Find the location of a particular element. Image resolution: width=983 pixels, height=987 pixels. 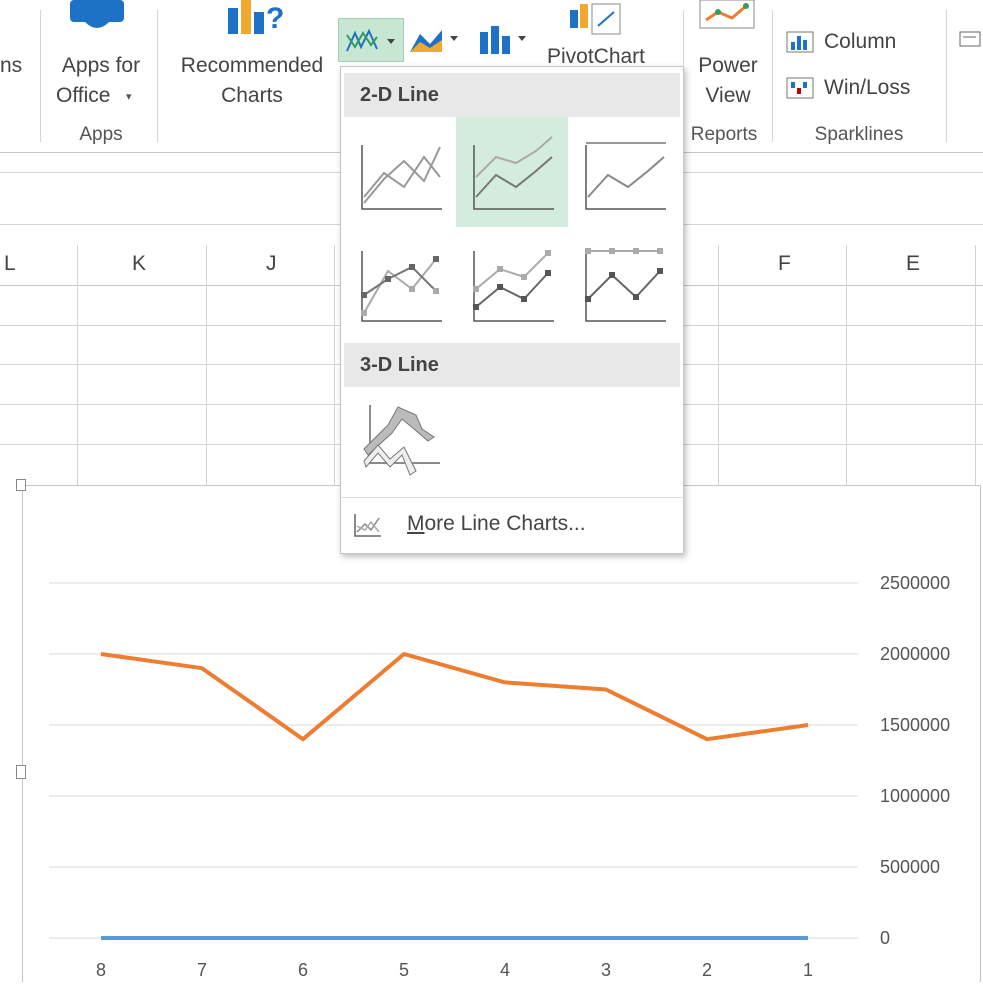

section-header-2d-line: 2-D Line is located at coordinates (512, 95).